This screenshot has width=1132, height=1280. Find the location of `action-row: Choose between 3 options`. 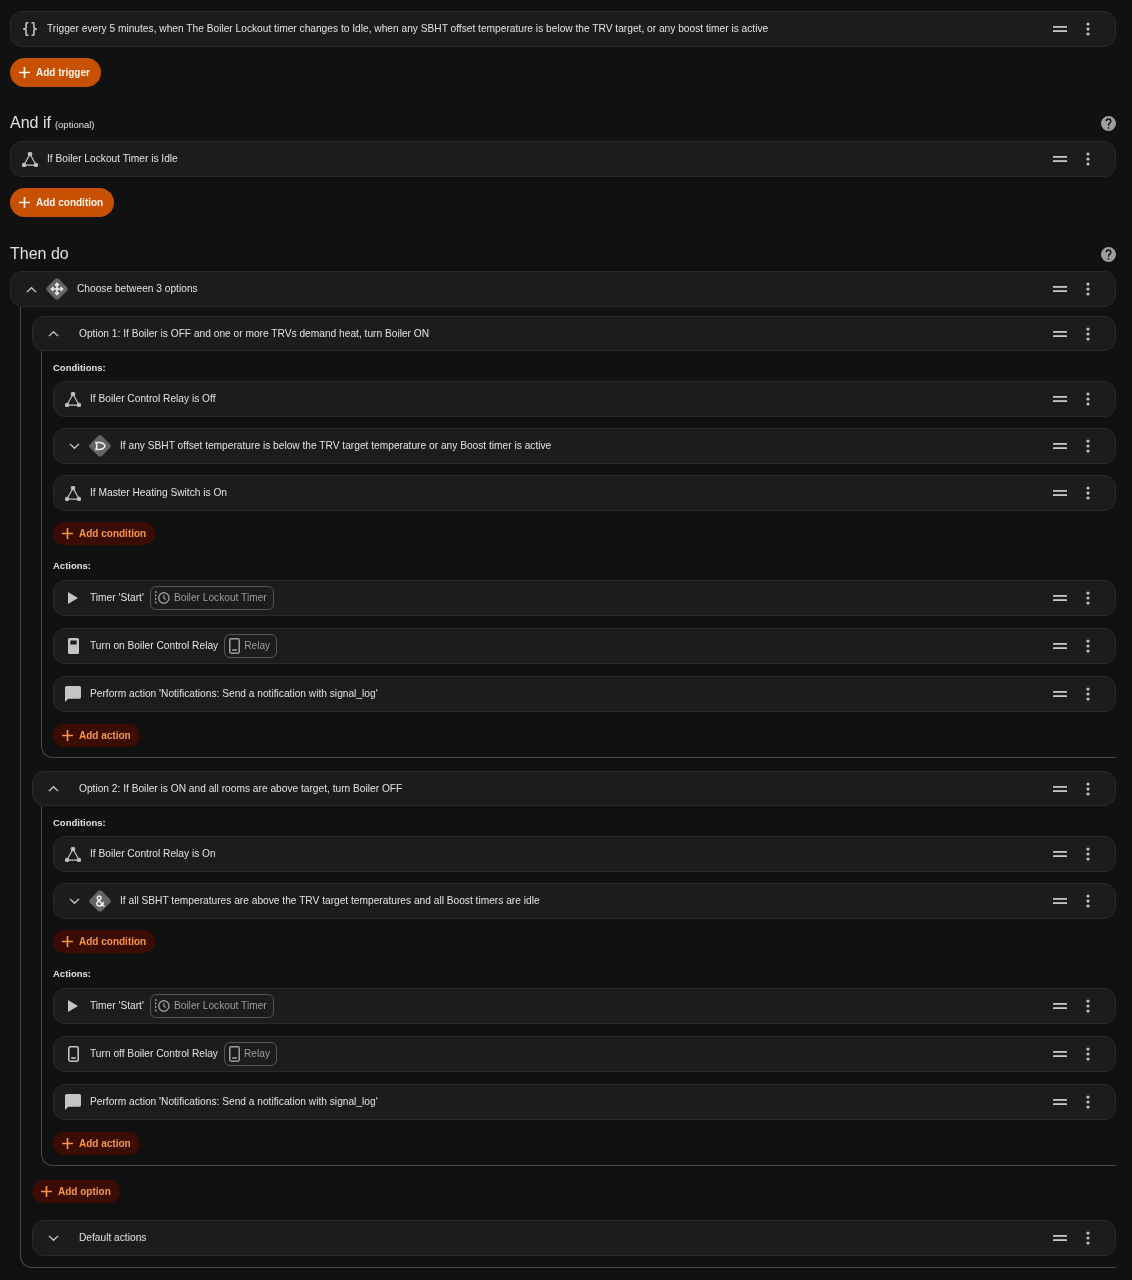

action-row: Choose between 3 options is located at coordinates (563, 289).